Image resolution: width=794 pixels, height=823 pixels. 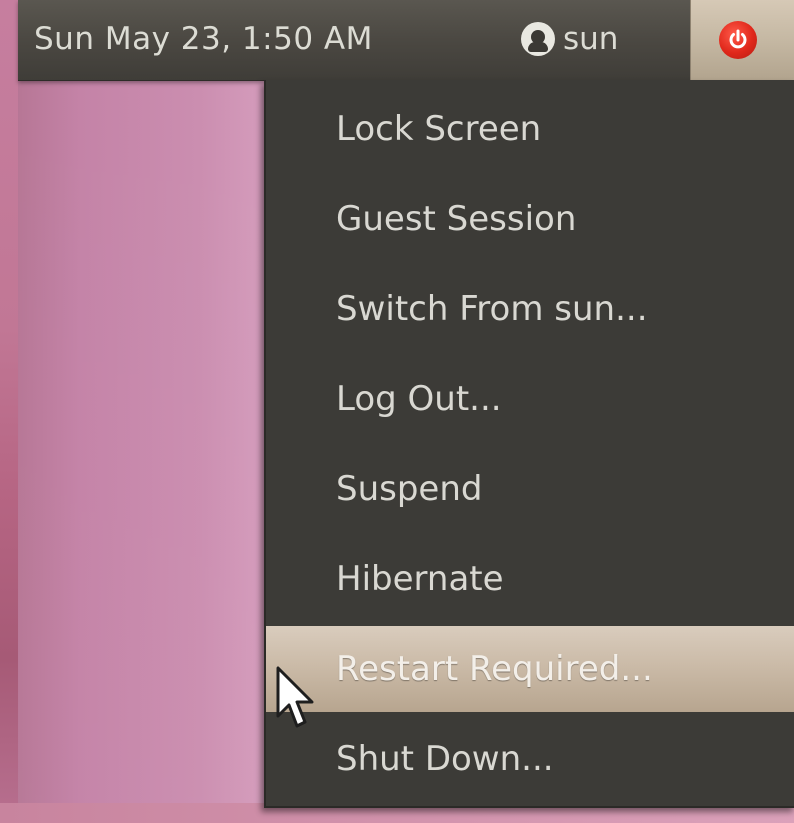 I want to click on power-icon, so click(x=738, y=40).